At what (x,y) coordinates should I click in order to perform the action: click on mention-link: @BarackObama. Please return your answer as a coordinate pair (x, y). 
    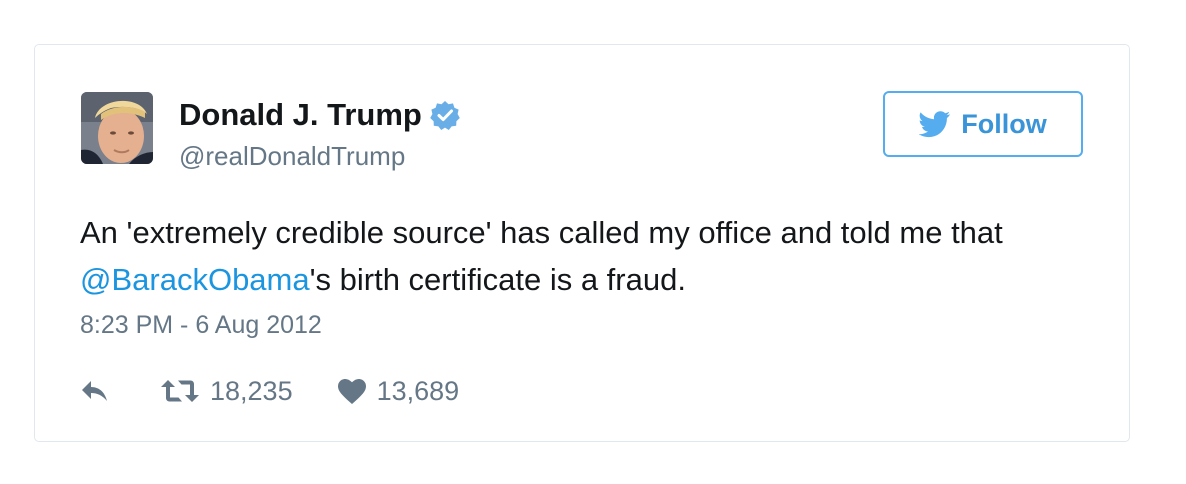
    Looking at the image, I should click on (195, 279).